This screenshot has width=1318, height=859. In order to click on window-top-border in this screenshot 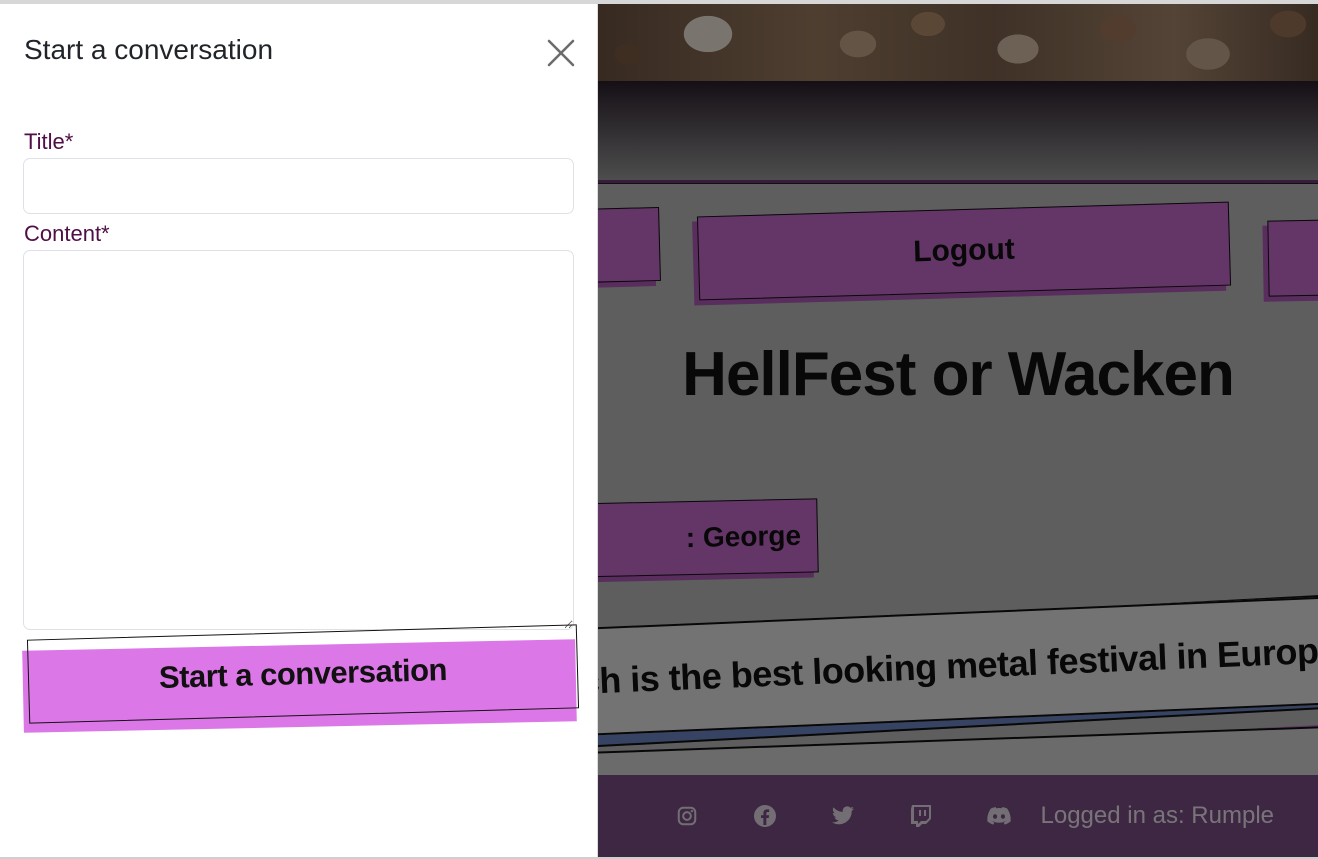, I will do `click(659, 2)`.